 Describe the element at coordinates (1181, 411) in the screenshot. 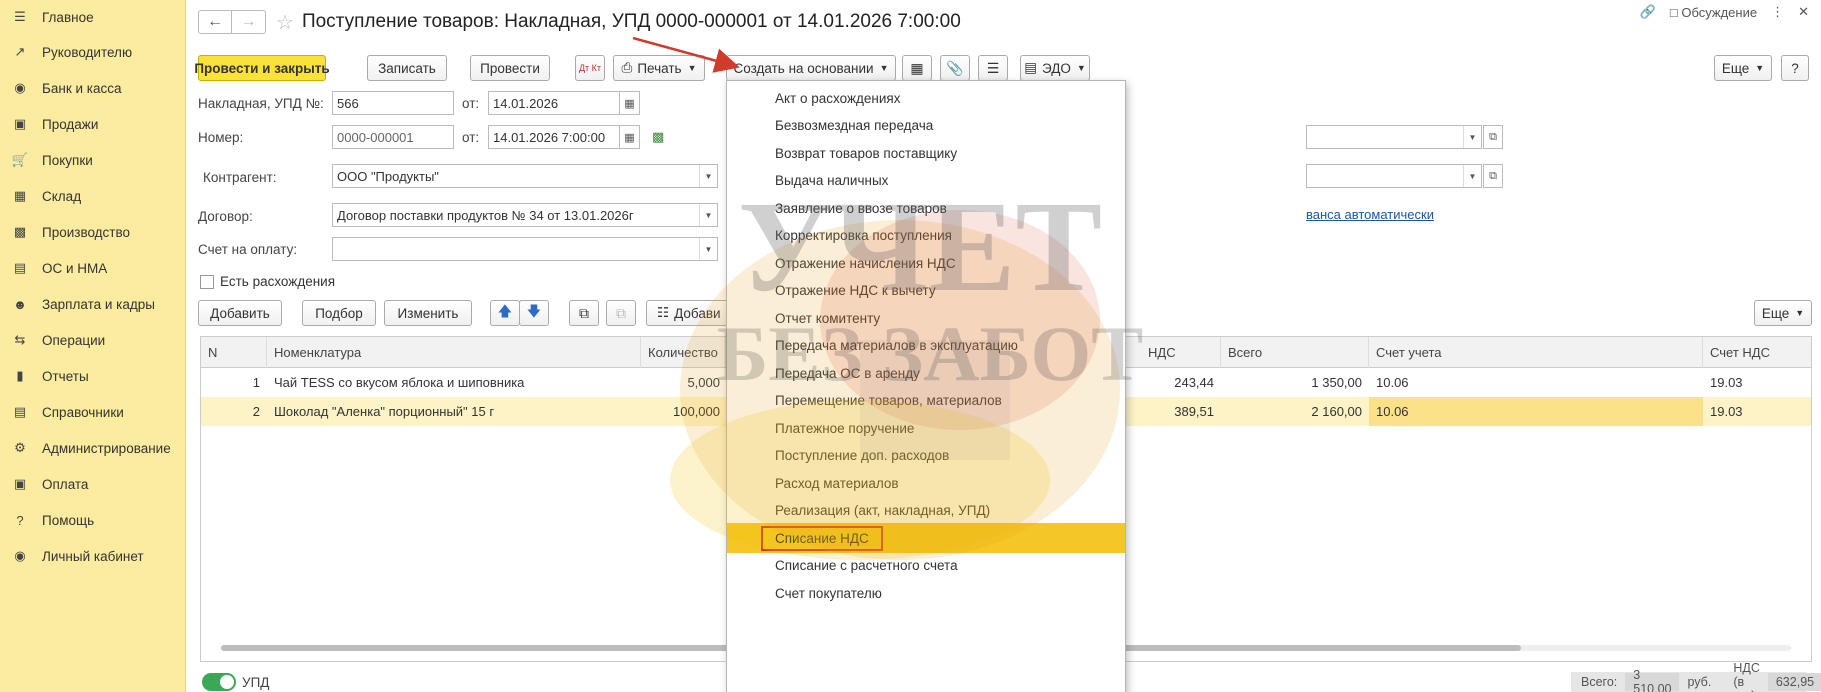

I see `vat-cell: 389,51` at that location.